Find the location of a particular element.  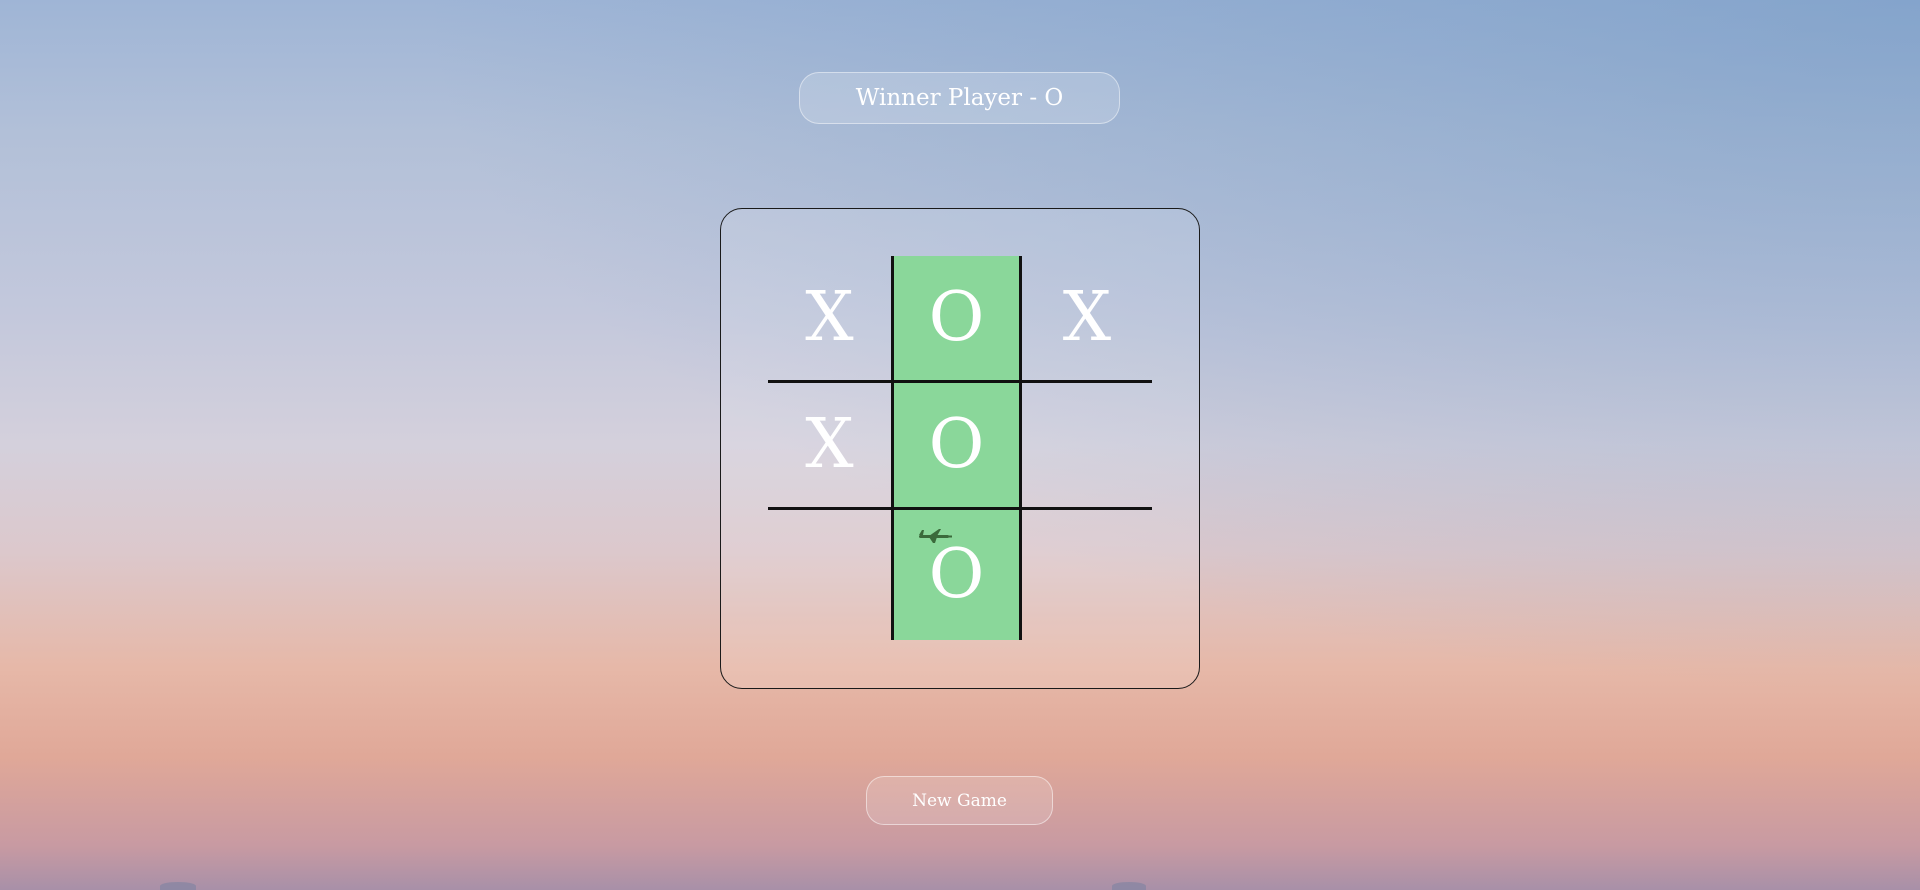

cell-0-mark: X is located at coordinates (829, 317).